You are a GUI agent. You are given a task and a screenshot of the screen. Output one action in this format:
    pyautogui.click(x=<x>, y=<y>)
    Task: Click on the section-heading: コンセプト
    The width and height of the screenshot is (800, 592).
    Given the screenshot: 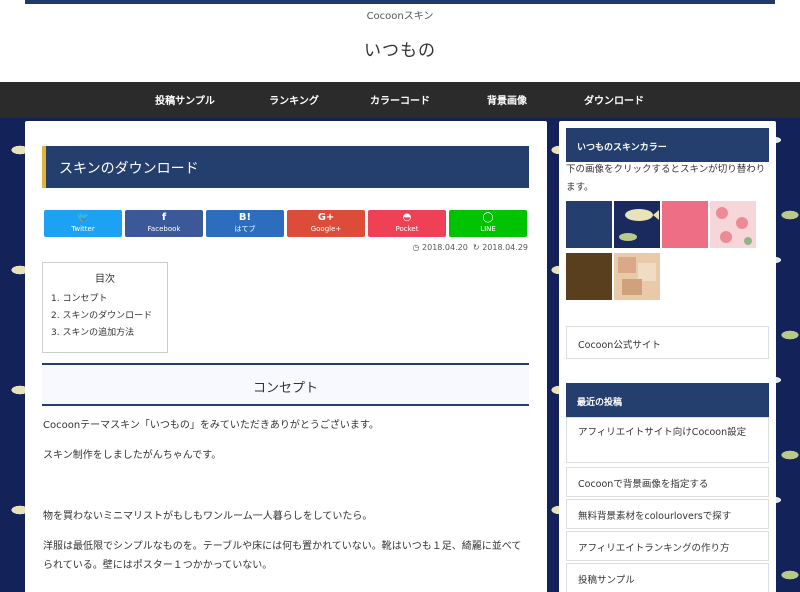 What is the action you would take?
    pyautogui.click(x=285, y=384)
    